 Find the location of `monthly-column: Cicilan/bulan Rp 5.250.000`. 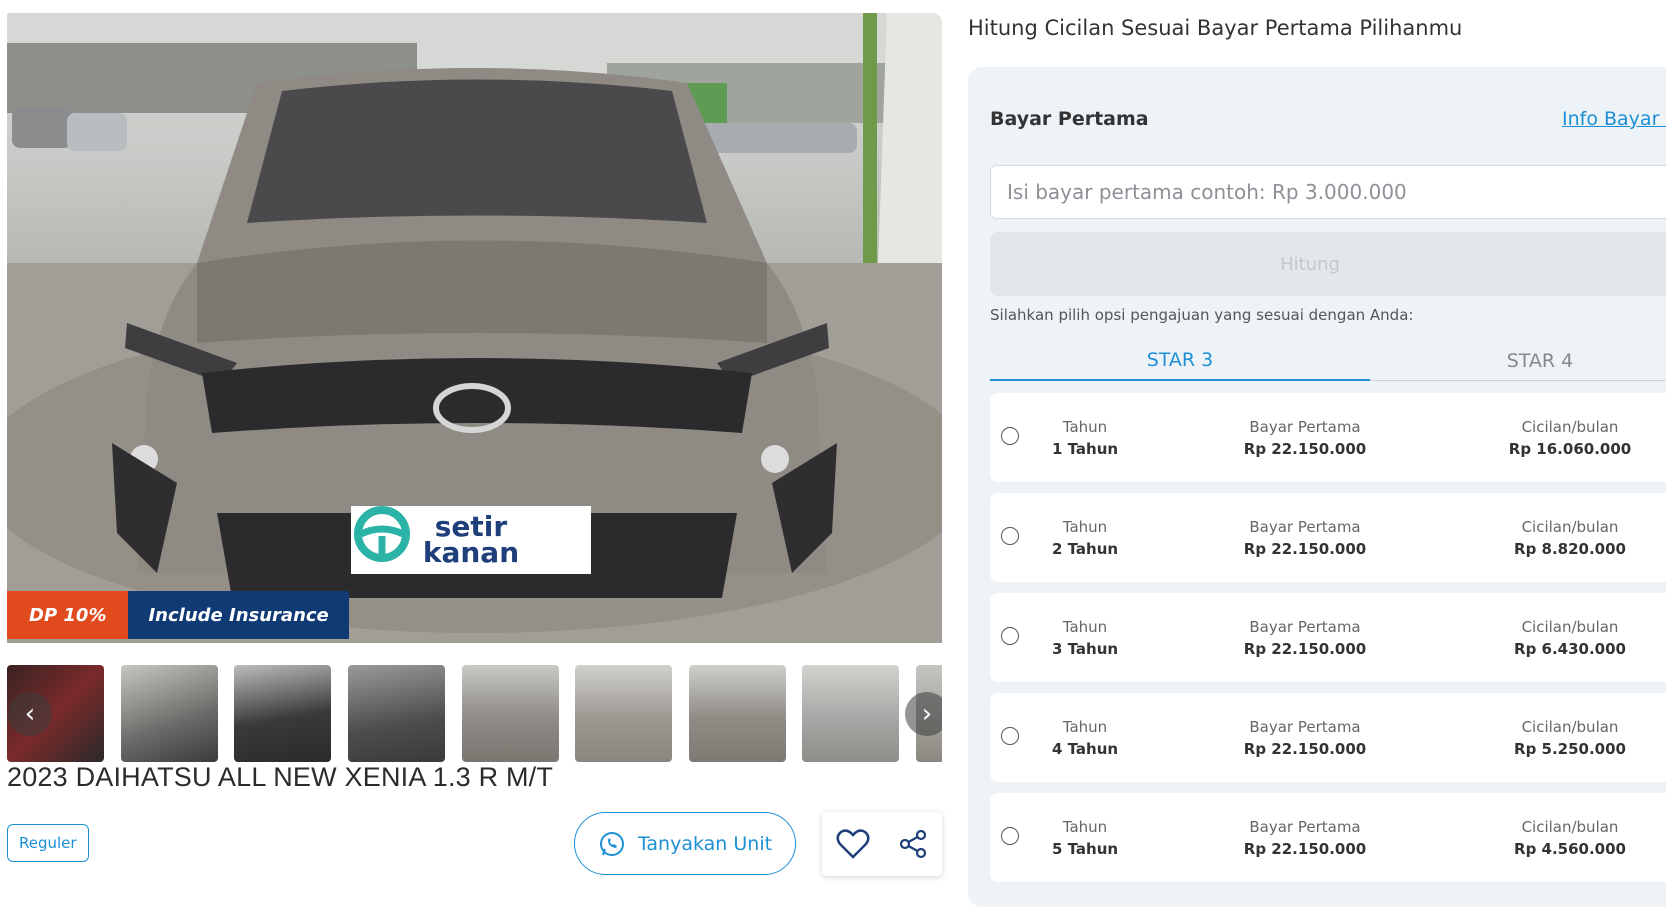

monthly-column: Cicilan/bulan Rp 5.250.000 is located at coordinates (1570, 737).